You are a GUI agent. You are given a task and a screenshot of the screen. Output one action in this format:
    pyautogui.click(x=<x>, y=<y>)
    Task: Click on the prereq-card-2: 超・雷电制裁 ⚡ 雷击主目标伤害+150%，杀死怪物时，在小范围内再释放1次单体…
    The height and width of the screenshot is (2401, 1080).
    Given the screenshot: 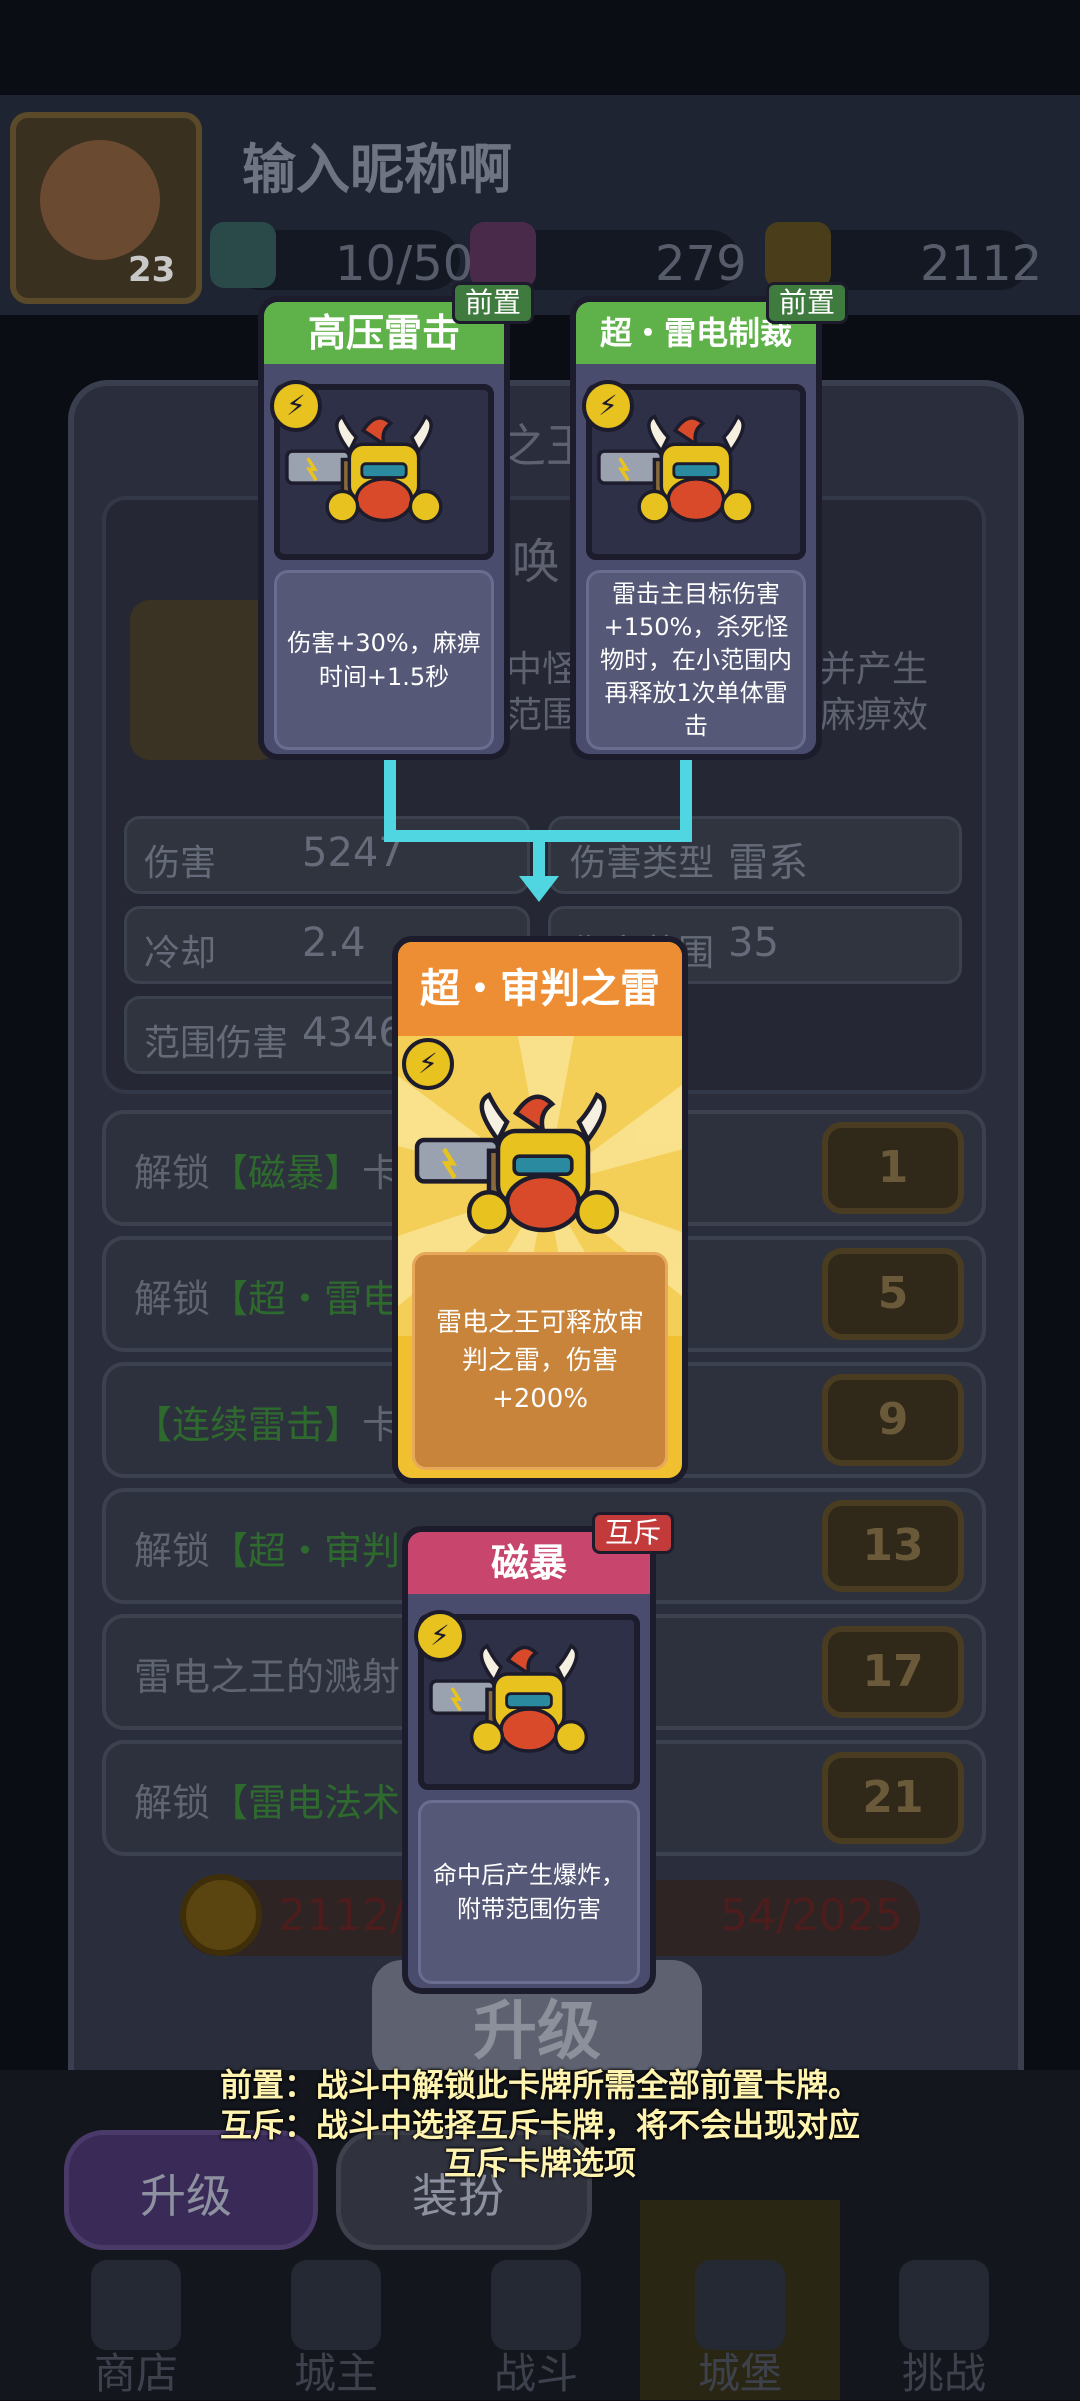 What is the action you would take?
    pyautogui.click(x=696, y=528)
    